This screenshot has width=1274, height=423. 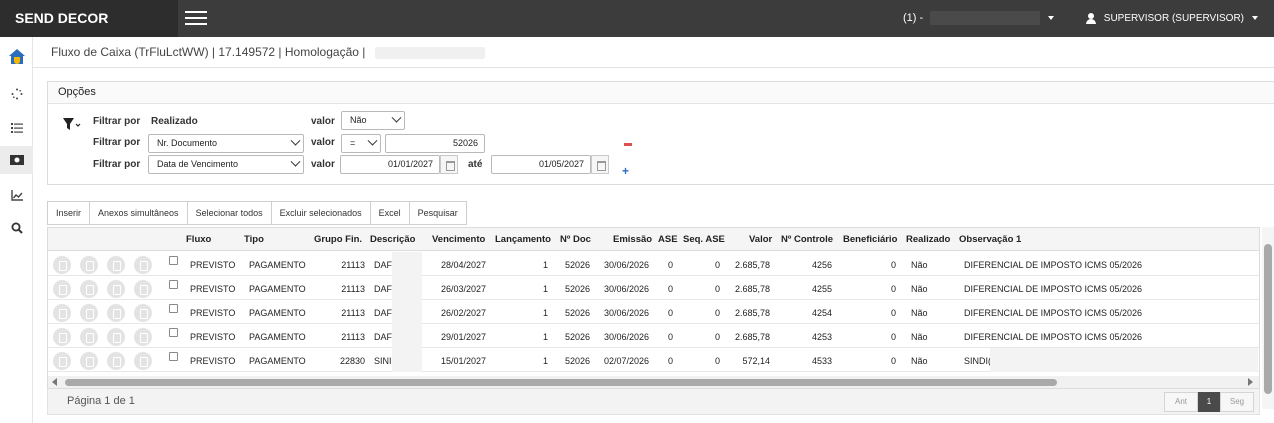 What do you see at coordinates (1172, 18) in the screenshot?
I see `user-menu: SUPERVISOR (SUPERVISOR)` at bounding box center [1172, 18].